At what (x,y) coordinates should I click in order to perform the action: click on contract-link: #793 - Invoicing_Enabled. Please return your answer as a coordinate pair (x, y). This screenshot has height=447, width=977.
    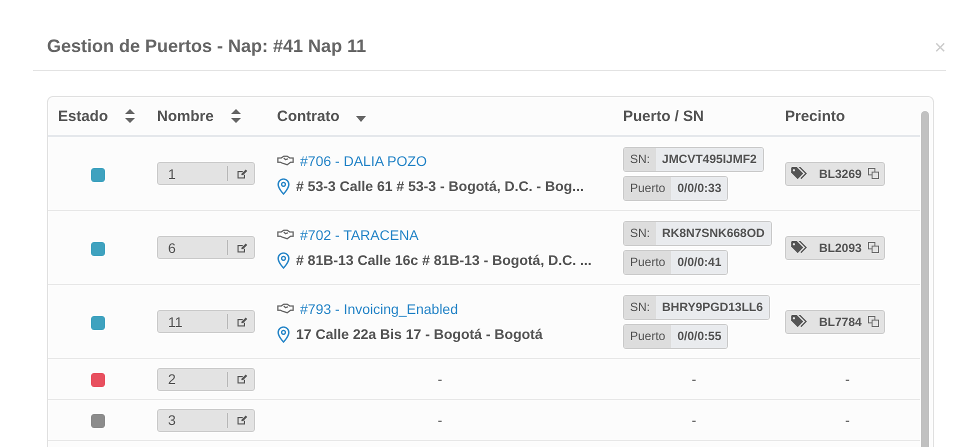
    Looking at the image, I should click on (379, 308).